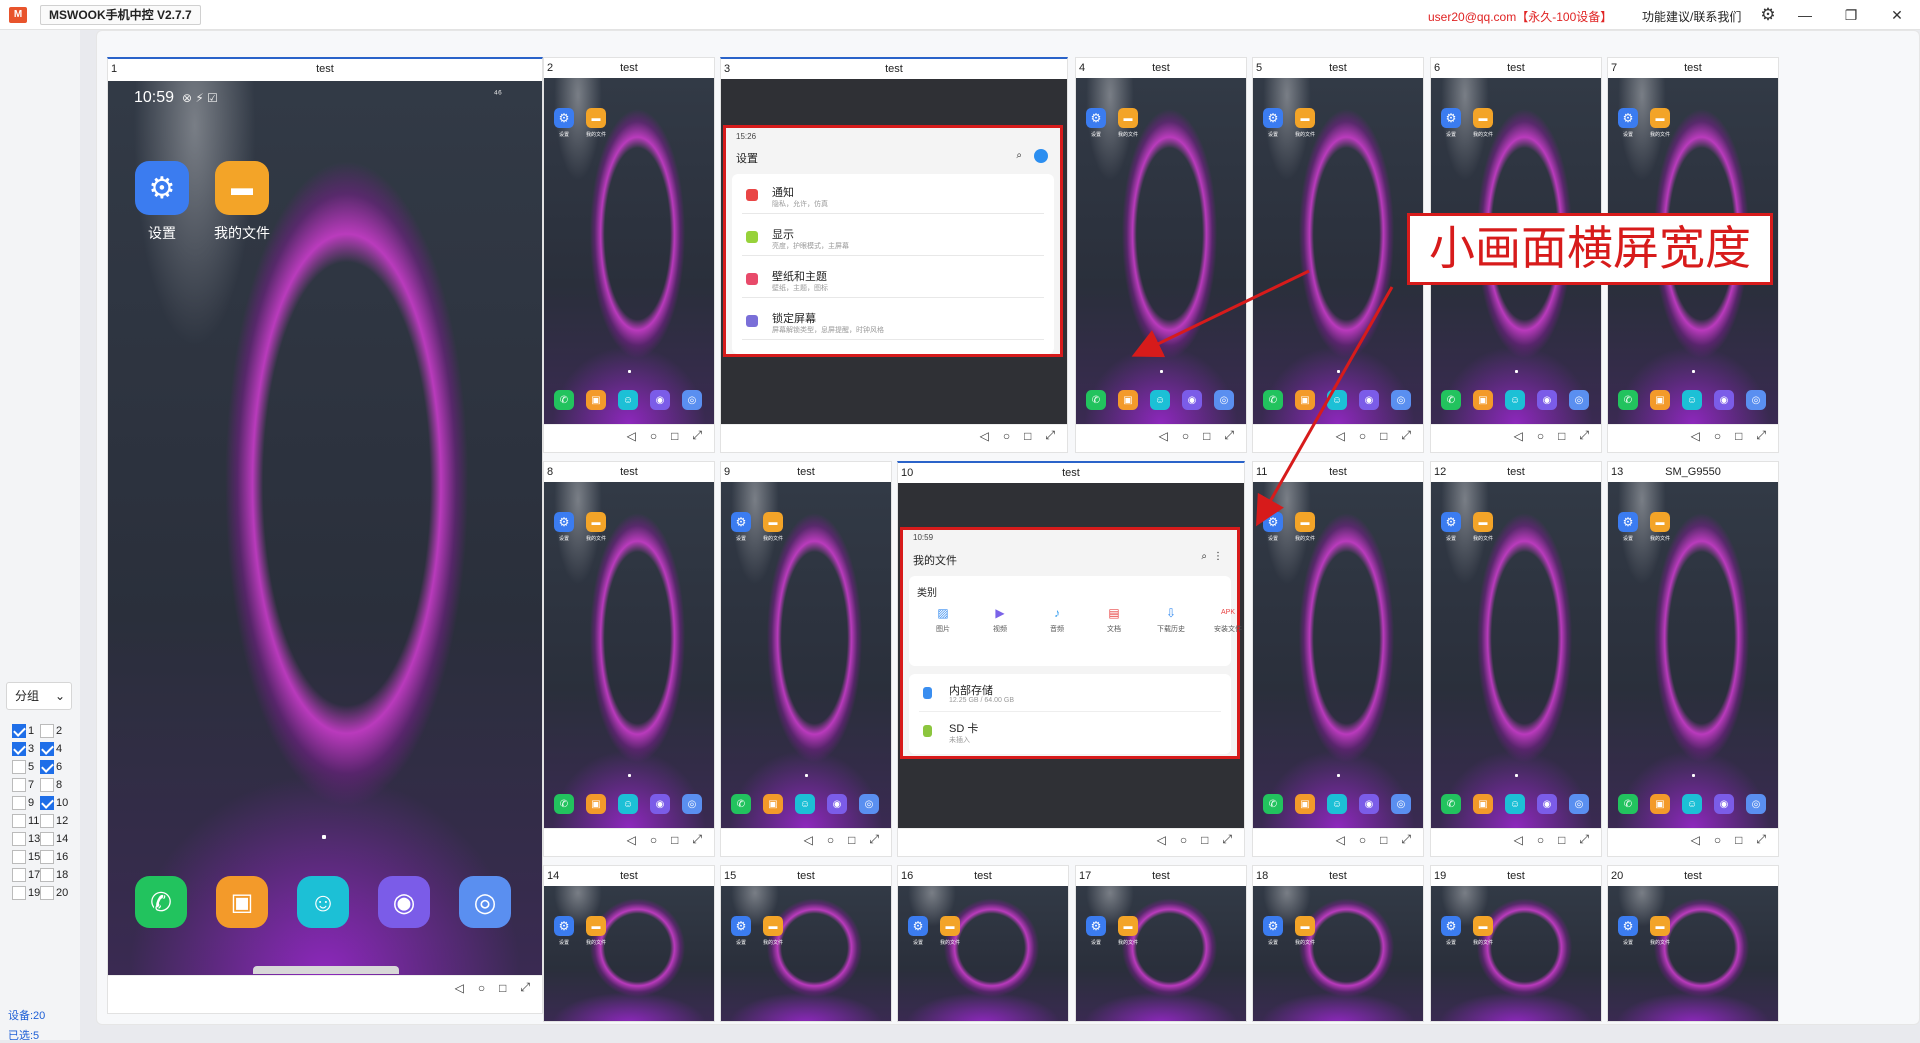 The image size is (1920, 1043). What do you see at coordinates (893, 281) in the screenshot?
I see `settings-item: 壁纸和主题 壁纸，主题，图标` at bounding box center [893, 281].